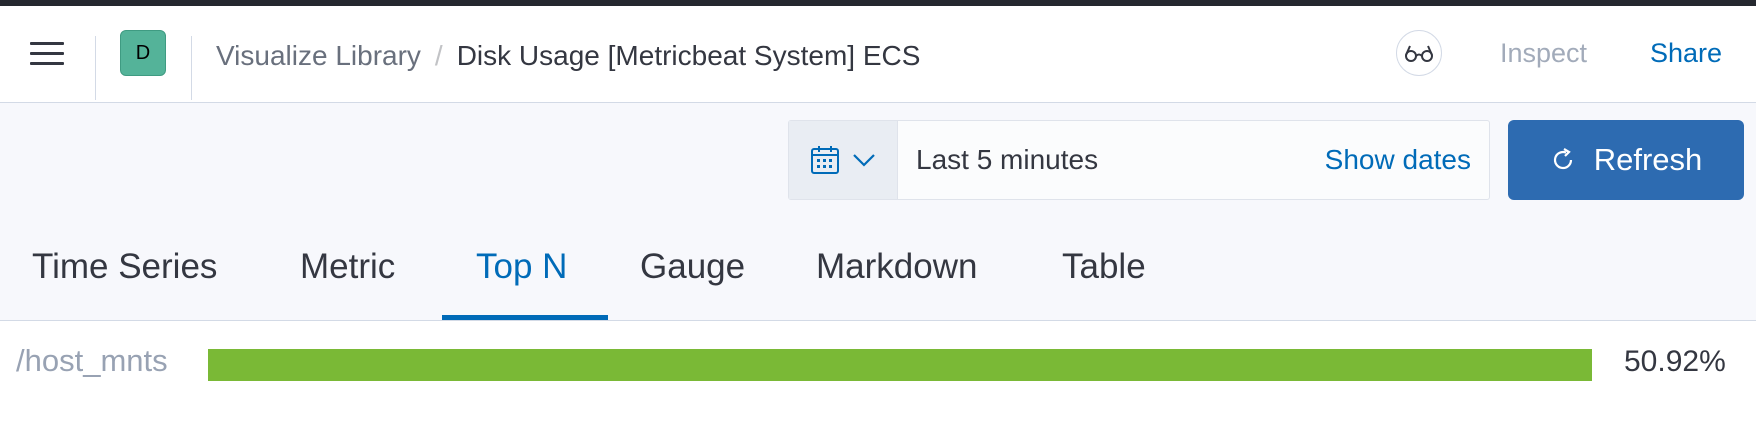  Describe the element at coordinates (1398, 160) in the screenshot. I see `show-dates-link: Show dates` at that location.